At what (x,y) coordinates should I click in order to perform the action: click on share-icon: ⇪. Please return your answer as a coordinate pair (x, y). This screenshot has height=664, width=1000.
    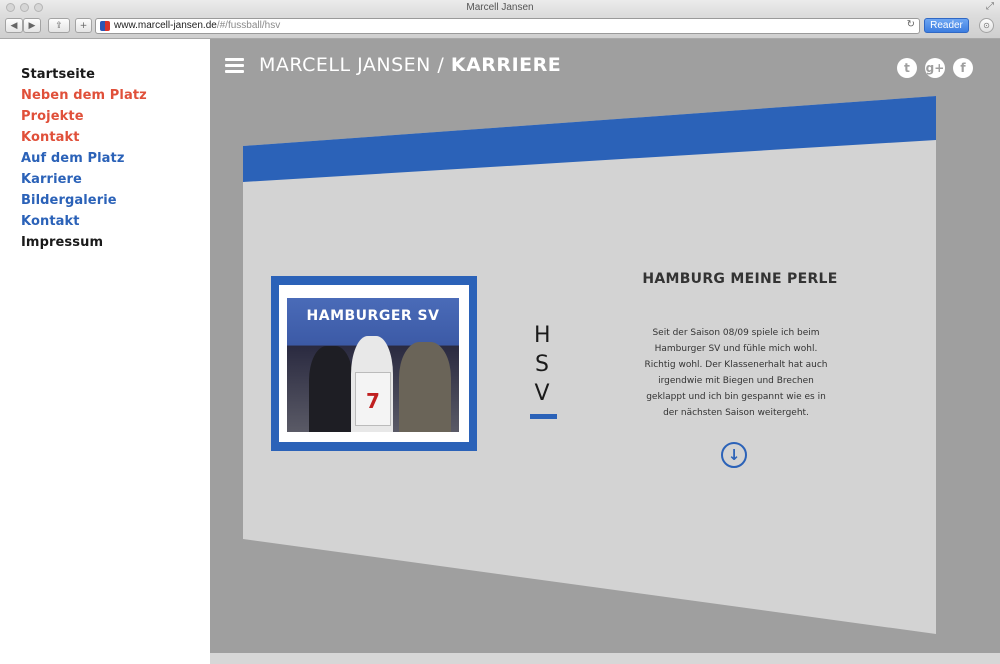
    Looking at the image, I should click on (59, 25).